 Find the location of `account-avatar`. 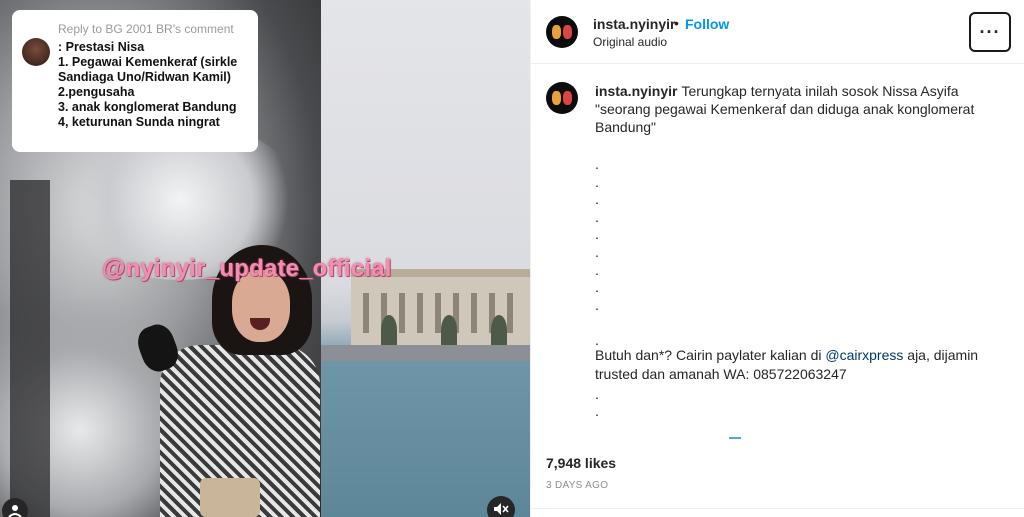

account-avatar is located at coordinates (562, 32).